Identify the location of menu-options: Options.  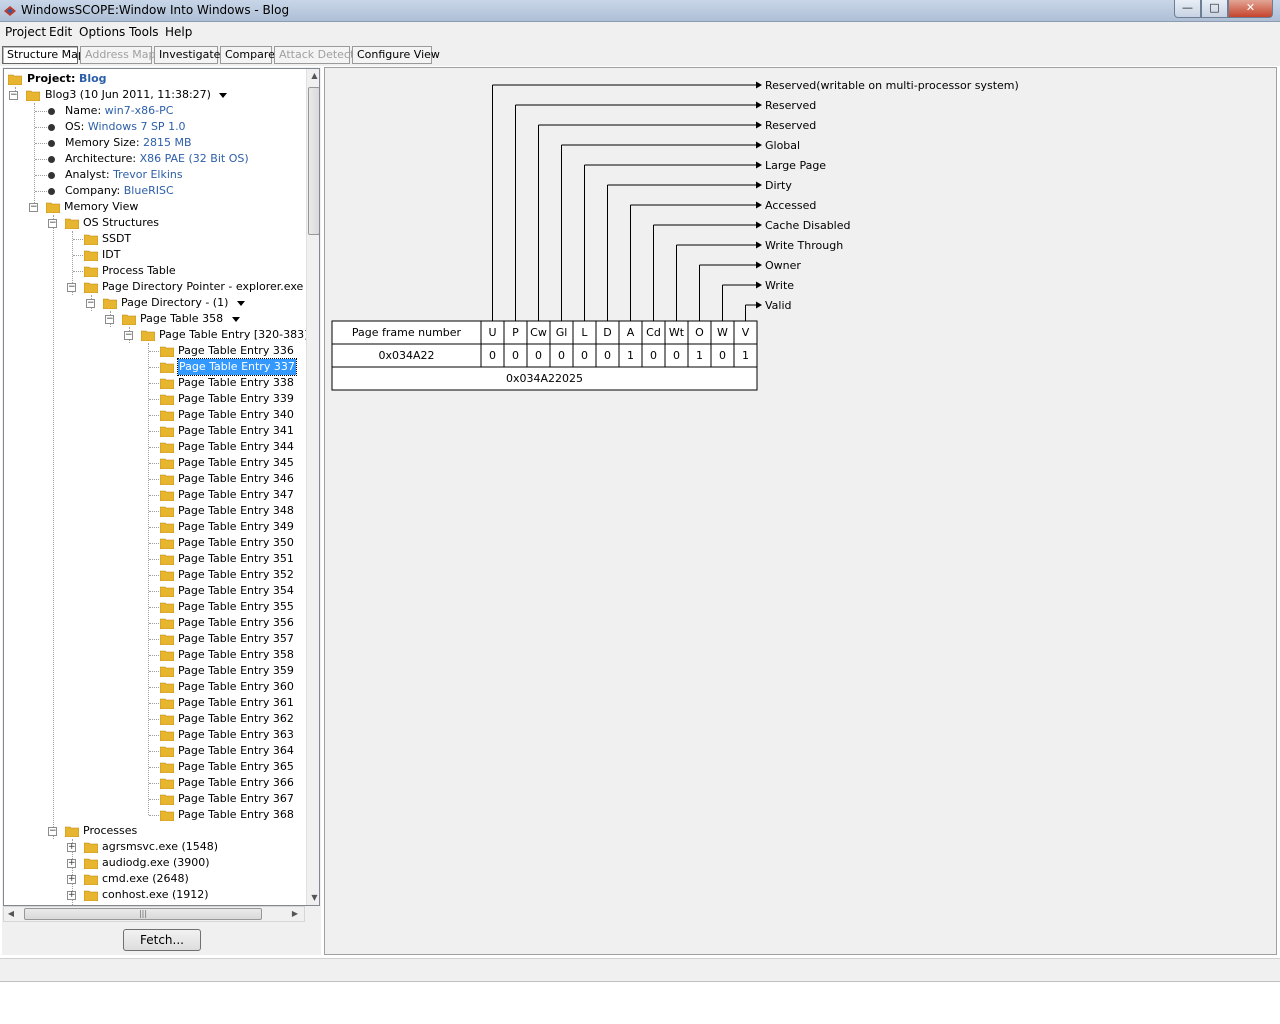
(102, 32).